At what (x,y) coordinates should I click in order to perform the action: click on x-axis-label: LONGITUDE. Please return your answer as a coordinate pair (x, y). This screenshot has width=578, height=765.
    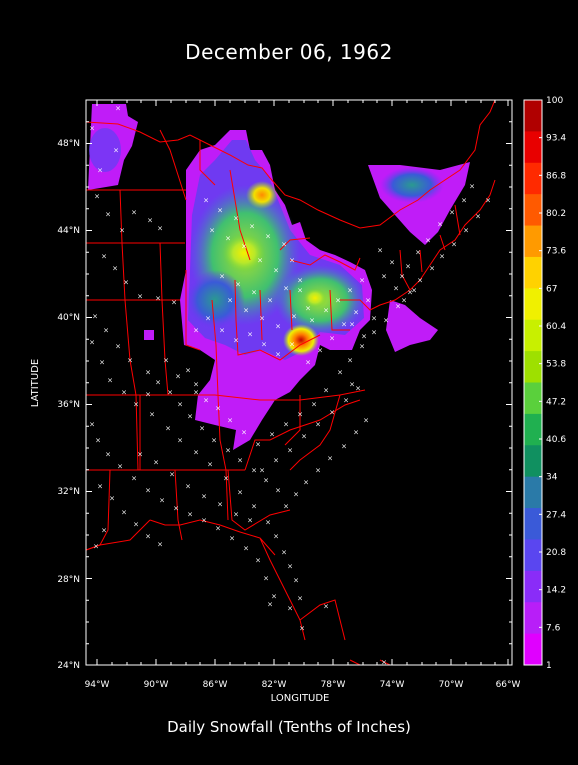
    Looking at the image, I should click on (300, 698).